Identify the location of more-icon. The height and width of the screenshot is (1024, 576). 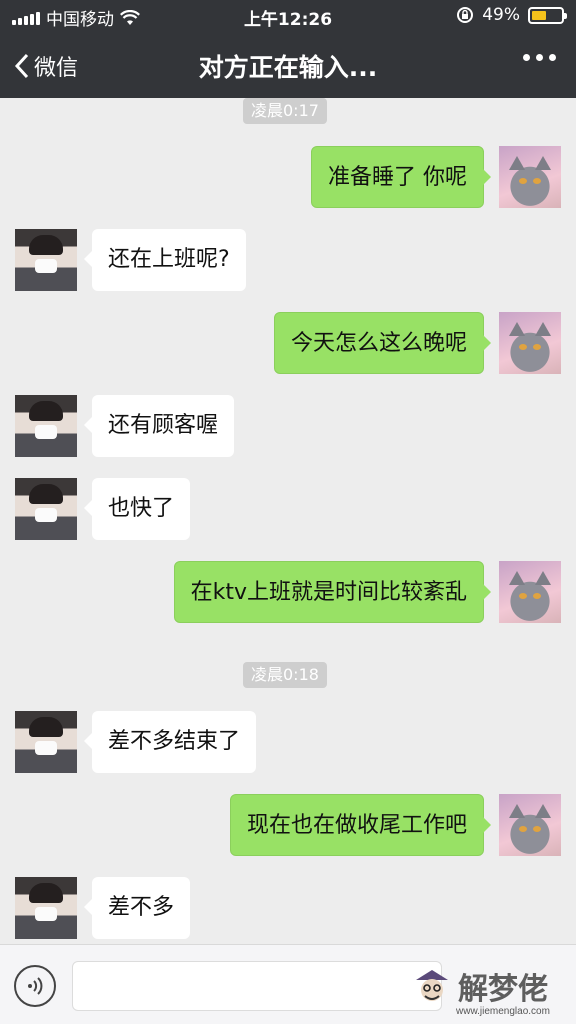
(539, 57).